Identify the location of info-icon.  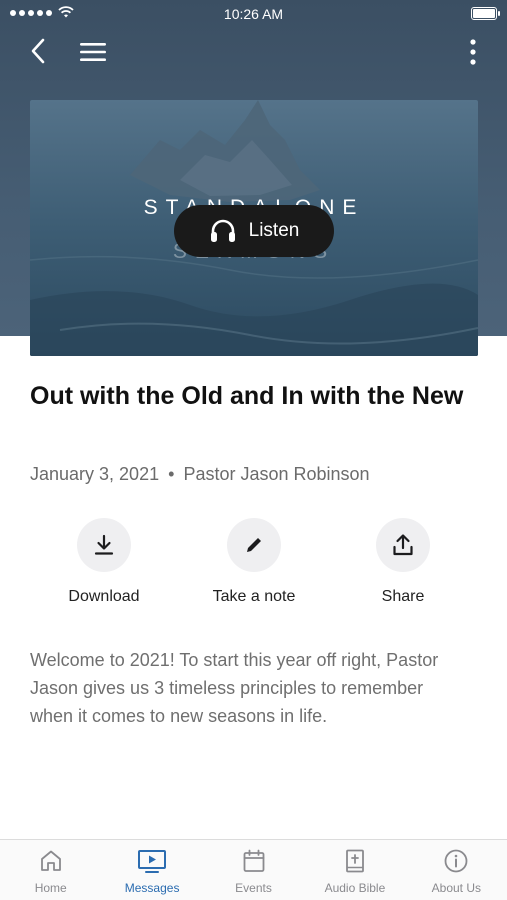
(456, 861).